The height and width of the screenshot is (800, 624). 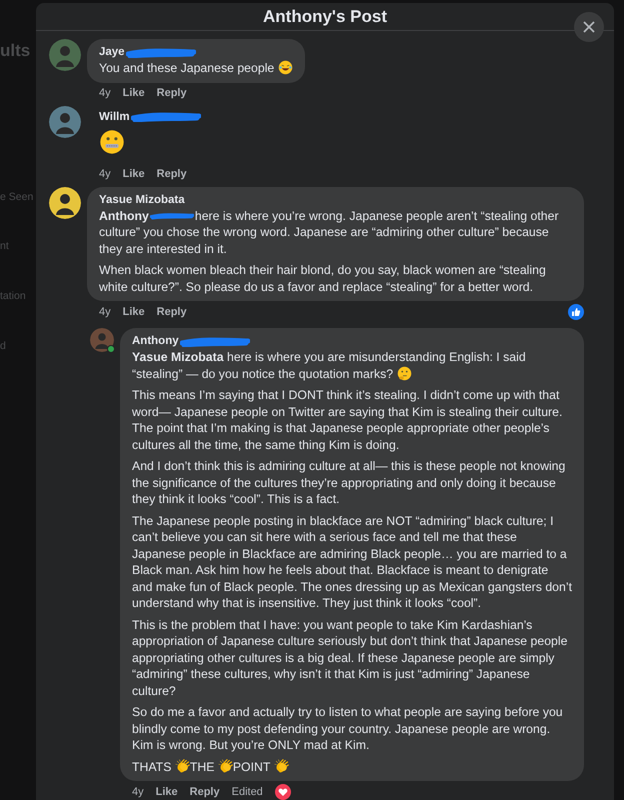 I want to click on comment-text: THATS THE POINT, so click(x=352, y=766).